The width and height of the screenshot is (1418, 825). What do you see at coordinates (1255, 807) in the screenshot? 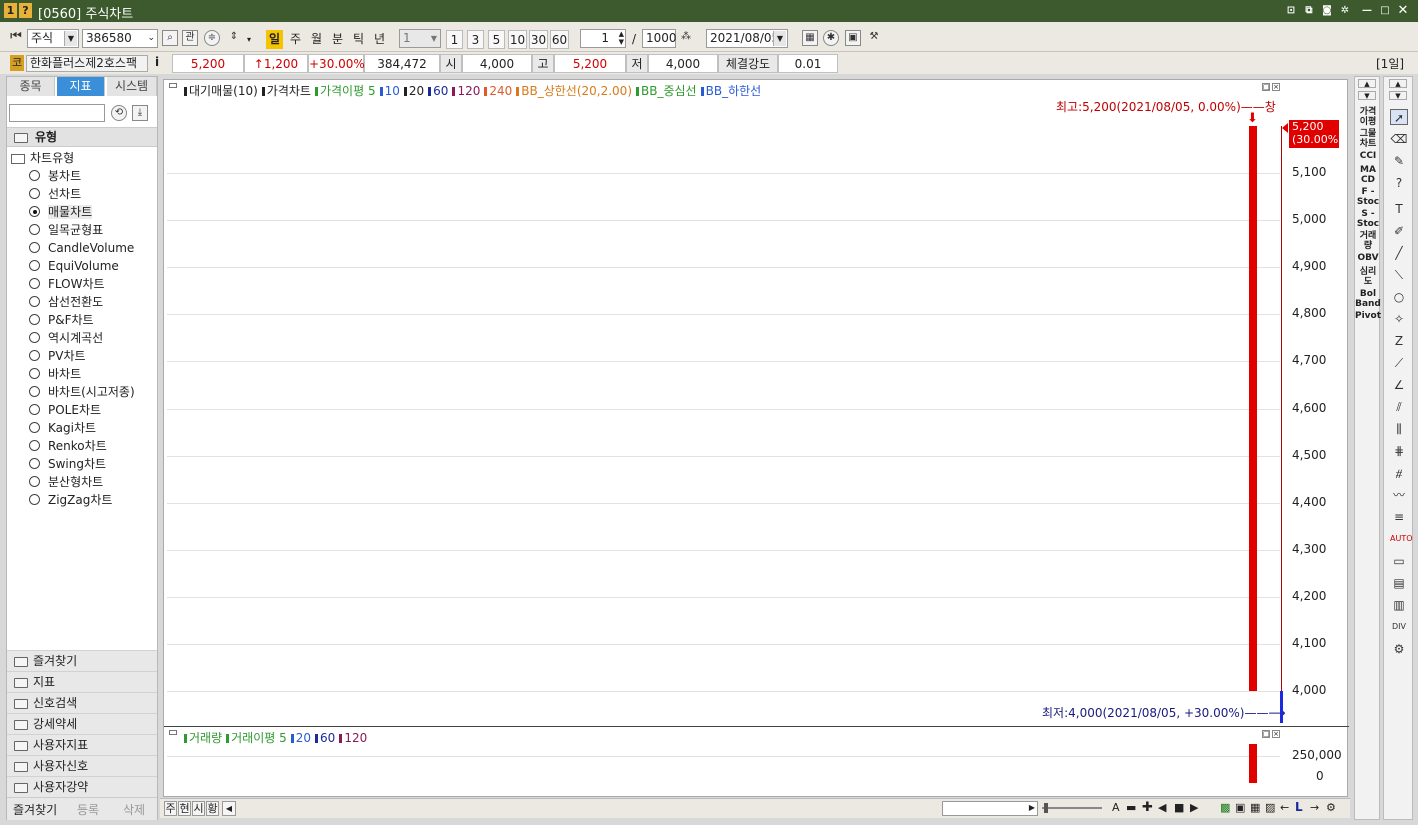
I see `table-view-icon: ▦` at bounding box center [1255, 807].